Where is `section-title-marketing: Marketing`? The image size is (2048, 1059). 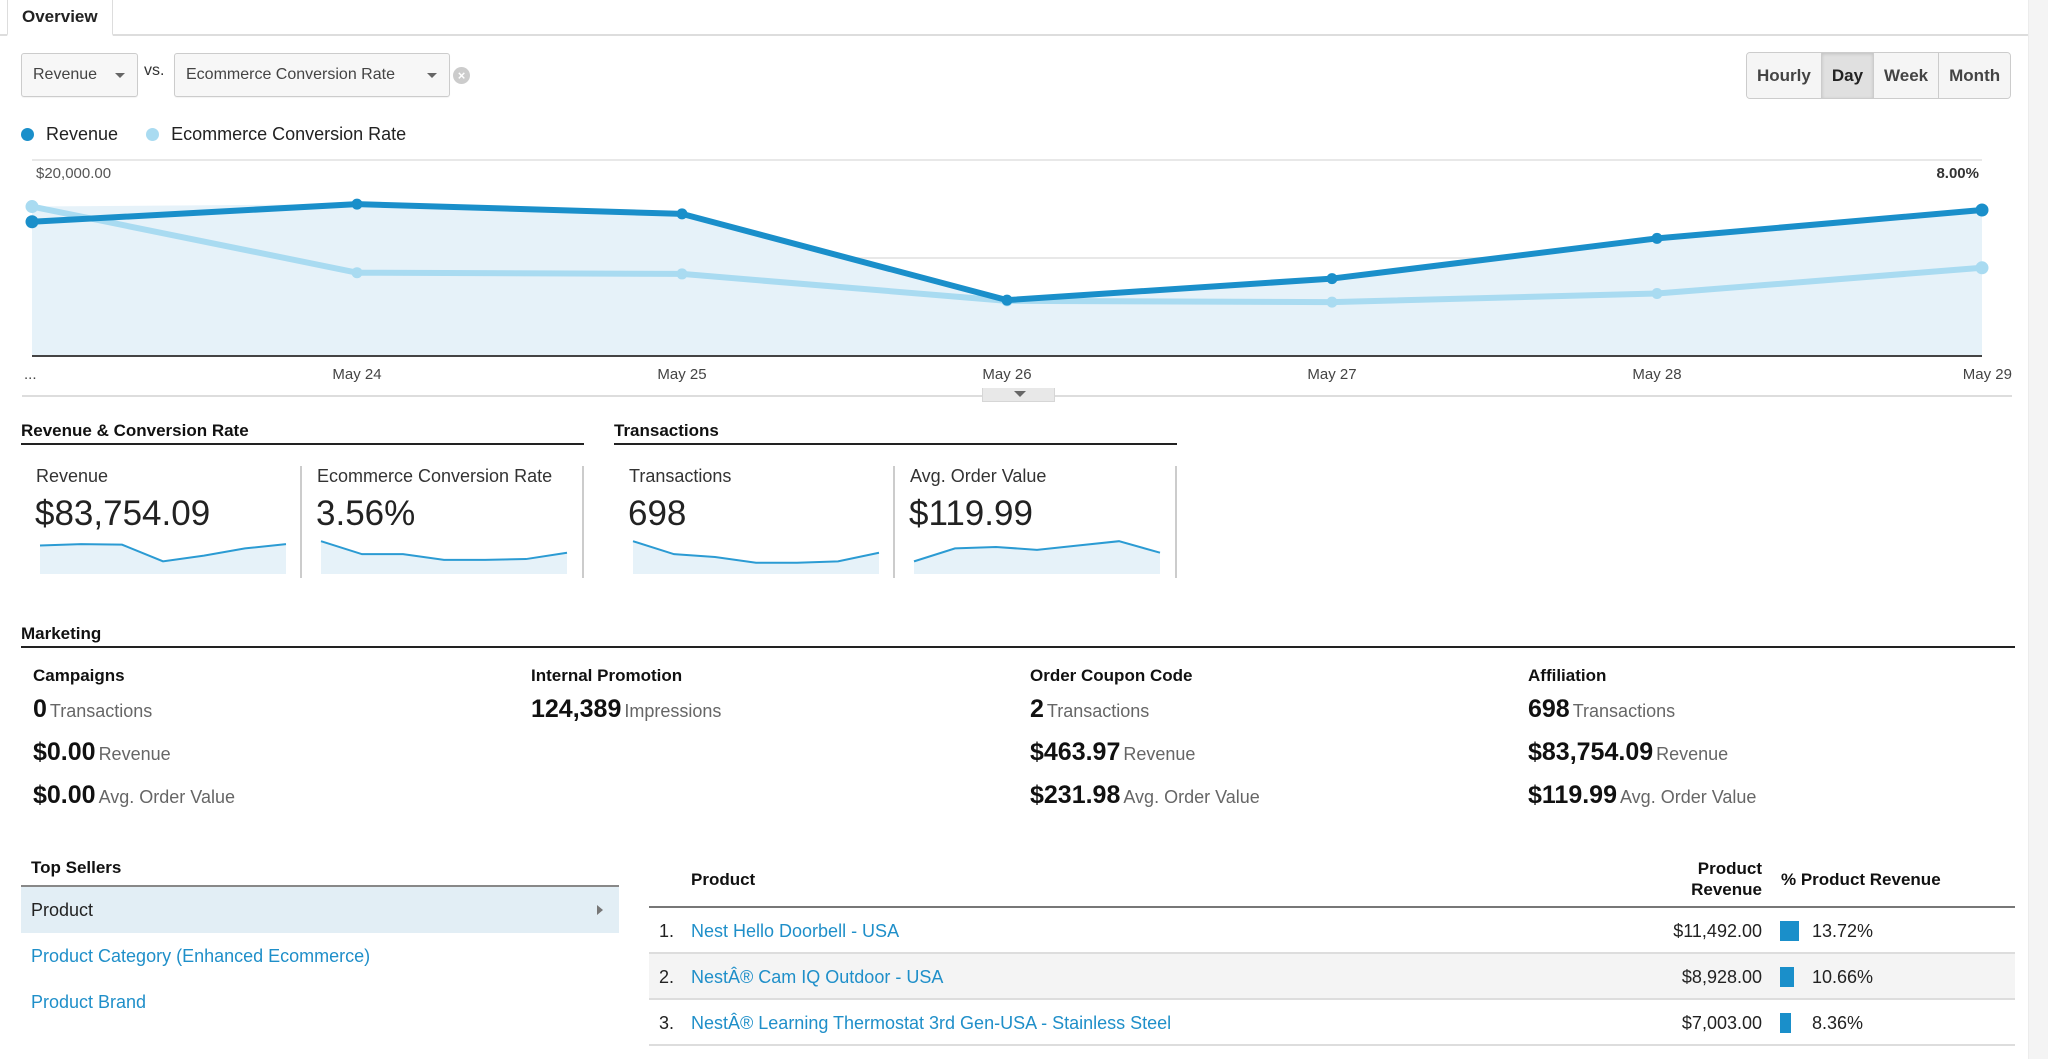 section-title-marketing: Marketing is located at coordinates (1018, 636).